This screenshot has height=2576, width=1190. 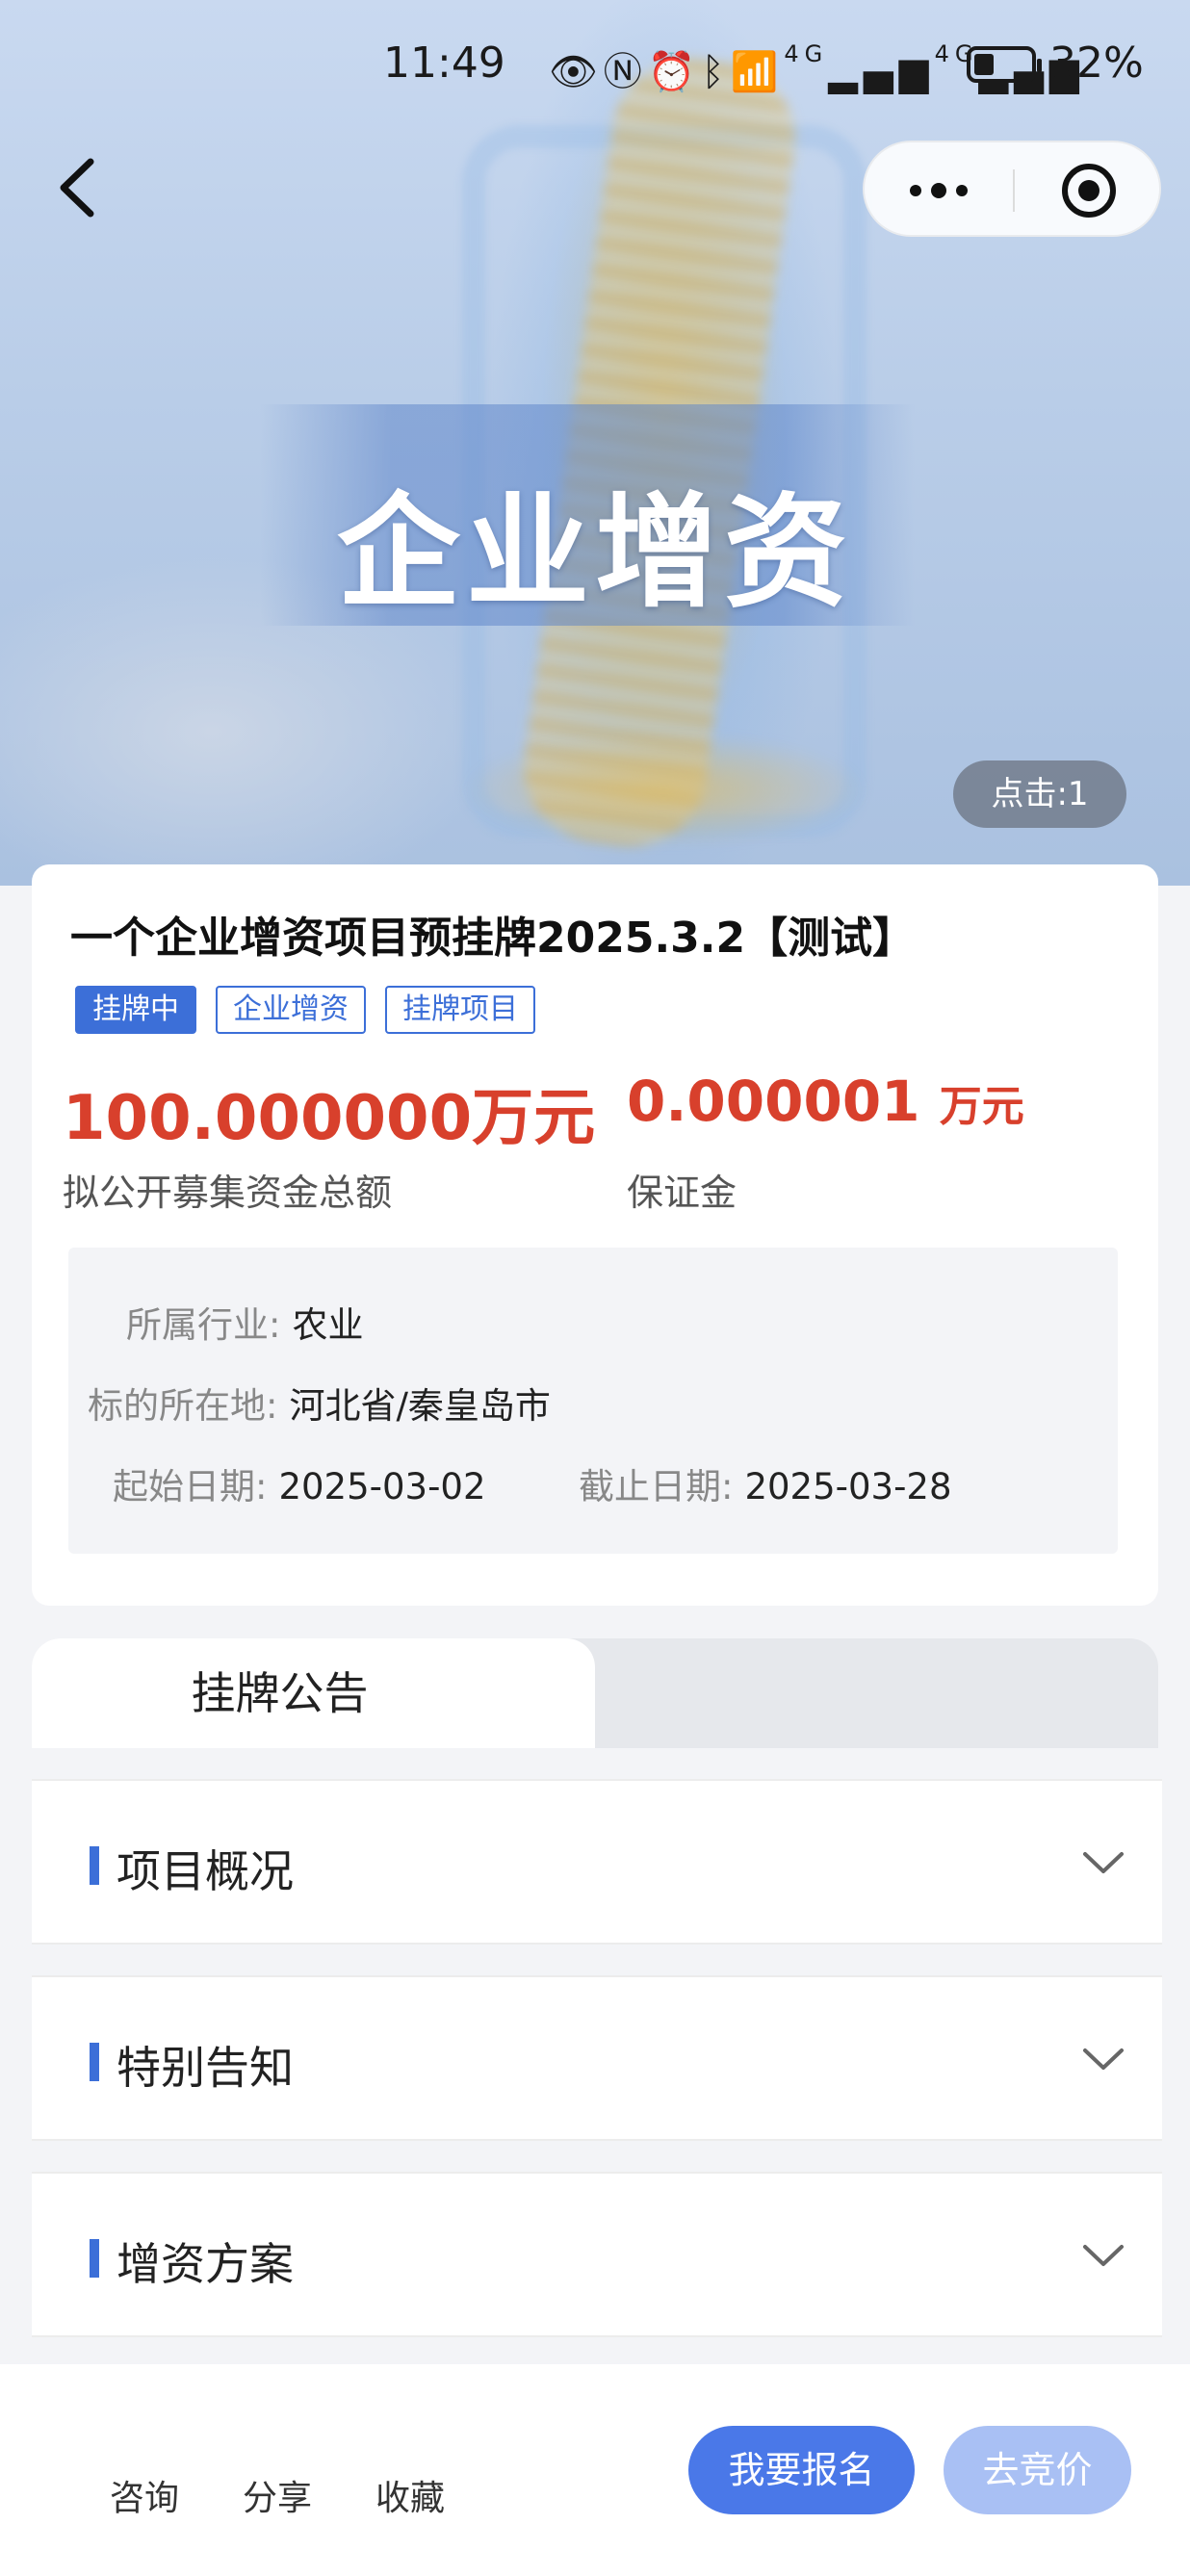 What do you see at coordinates (848, 1487) in the screenshot?
I see `end-date-value: 2025-03-28` at bounding box center [848, 1487].